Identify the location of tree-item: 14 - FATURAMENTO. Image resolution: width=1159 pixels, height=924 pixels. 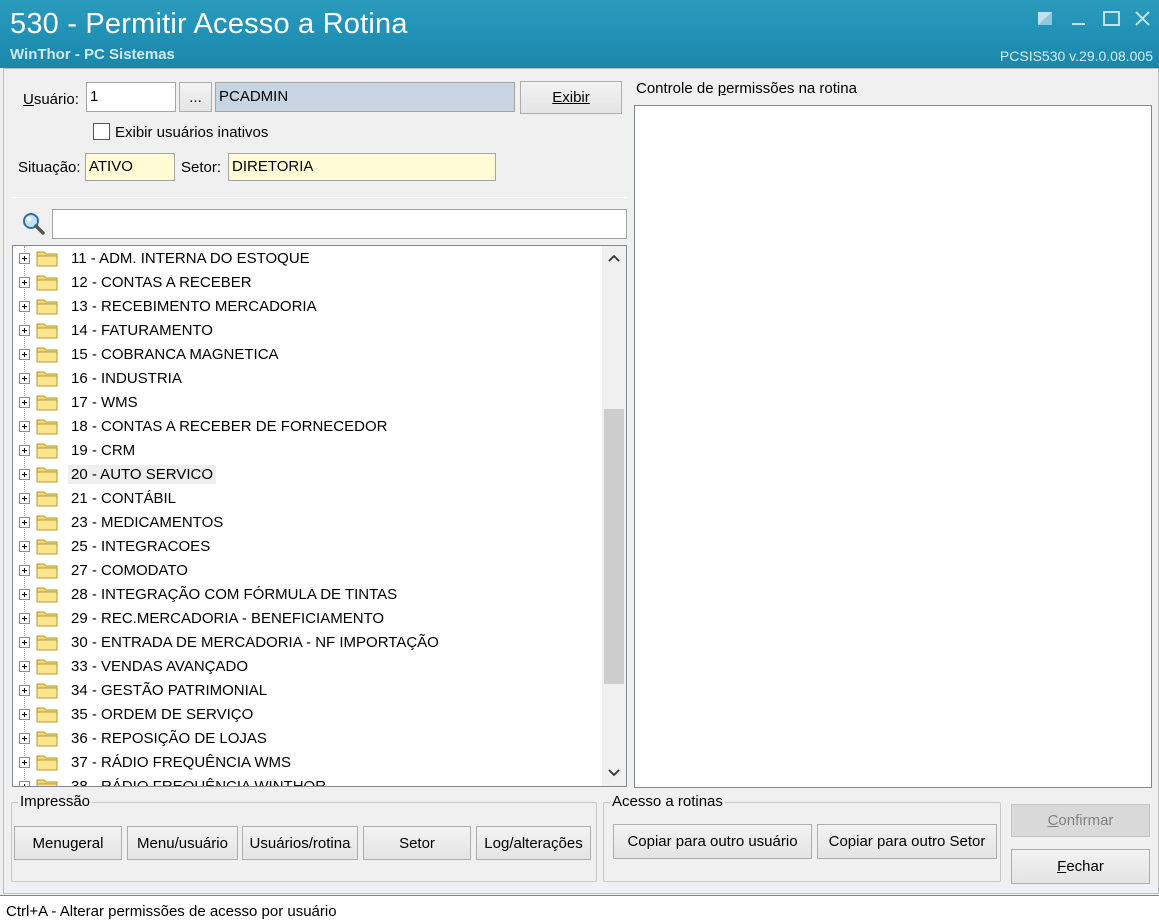
(309, 330).